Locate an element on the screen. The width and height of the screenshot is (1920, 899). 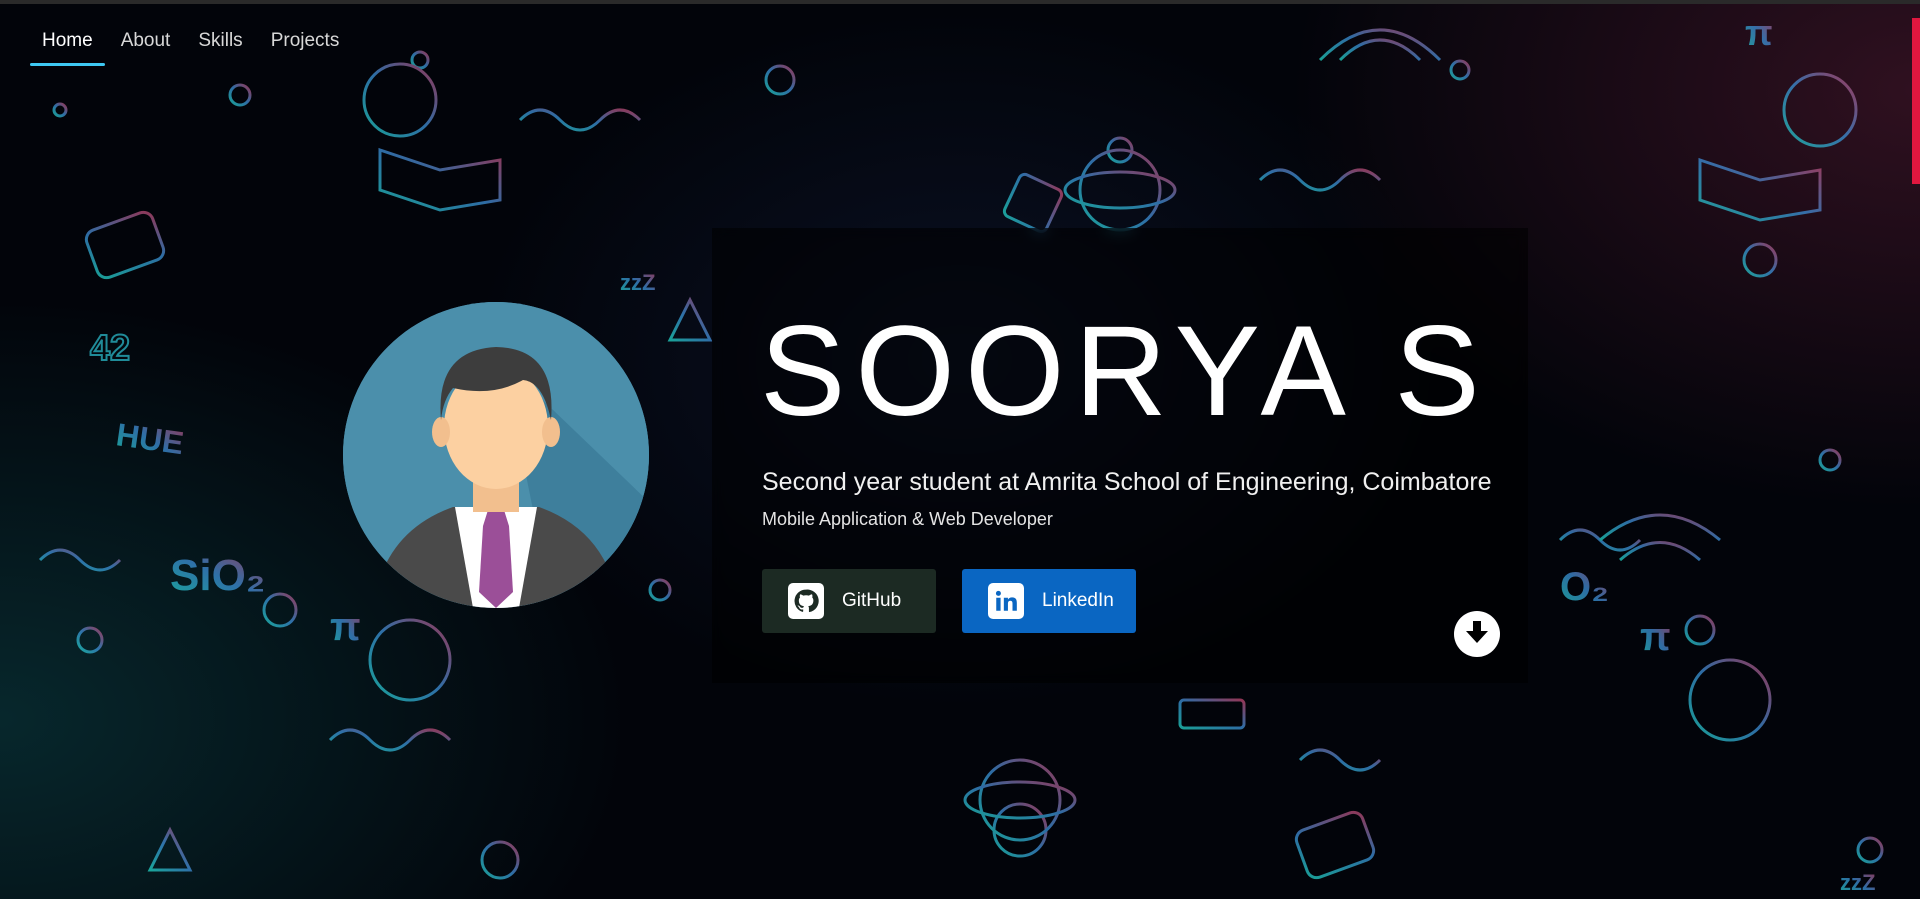
linkedin-icon is located at coordinates (1006, 601).